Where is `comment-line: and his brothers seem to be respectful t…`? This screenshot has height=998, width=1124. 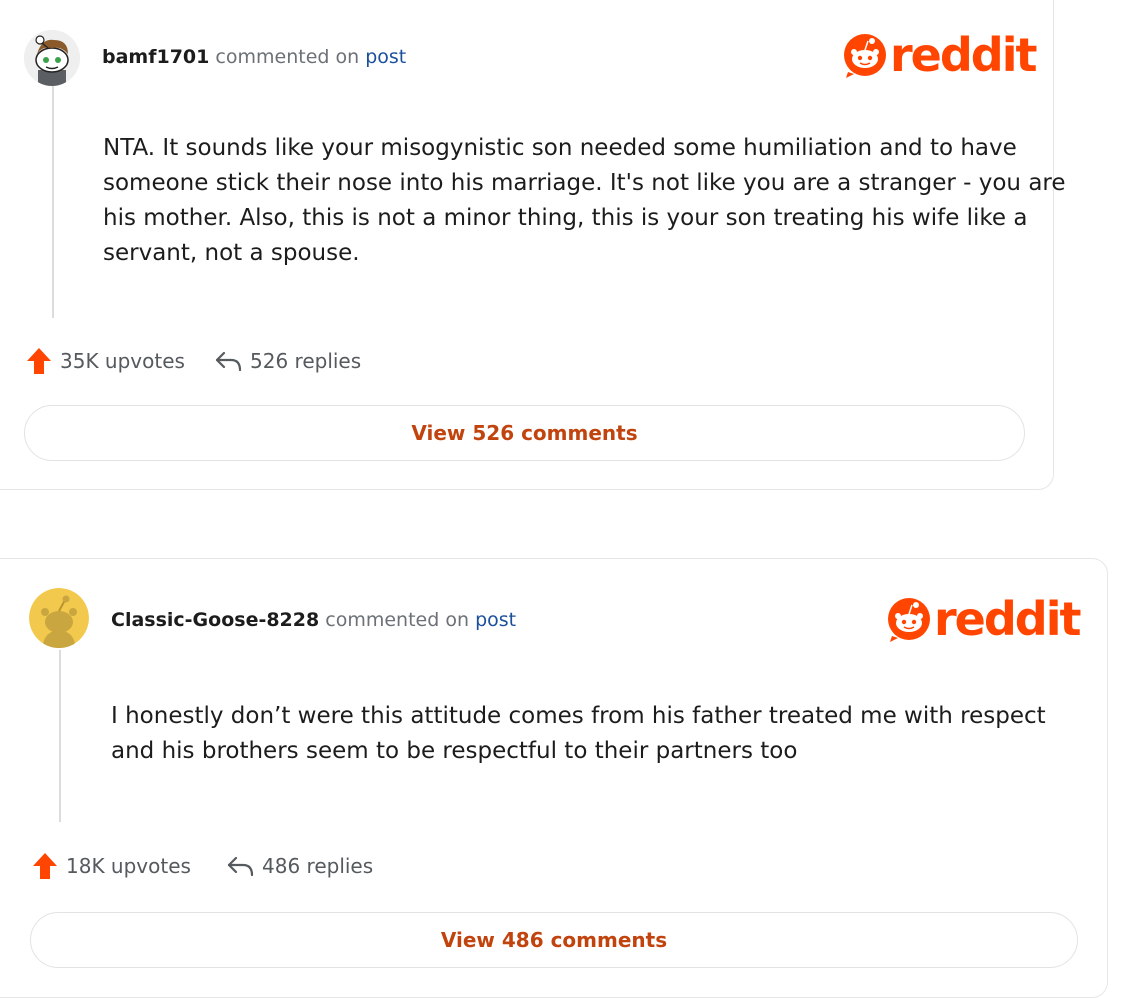
comment-line: and his brothers seem to be respectful t… is located at coordinates (454, 751).